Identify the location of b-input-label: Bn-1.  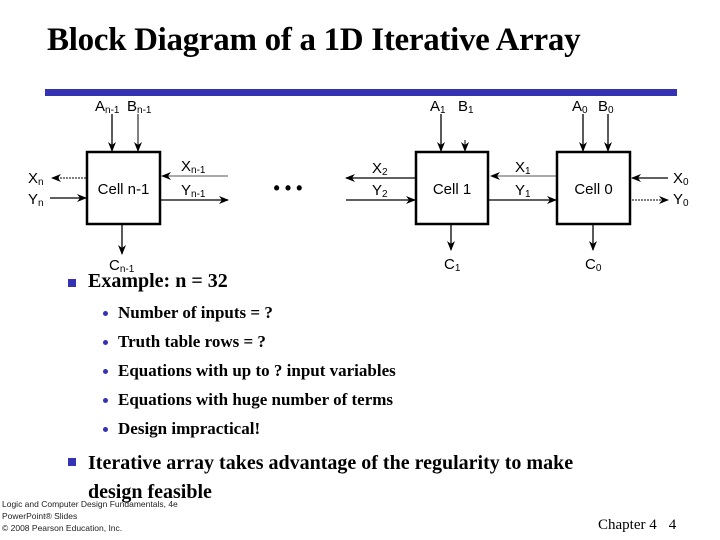
(139, 107).